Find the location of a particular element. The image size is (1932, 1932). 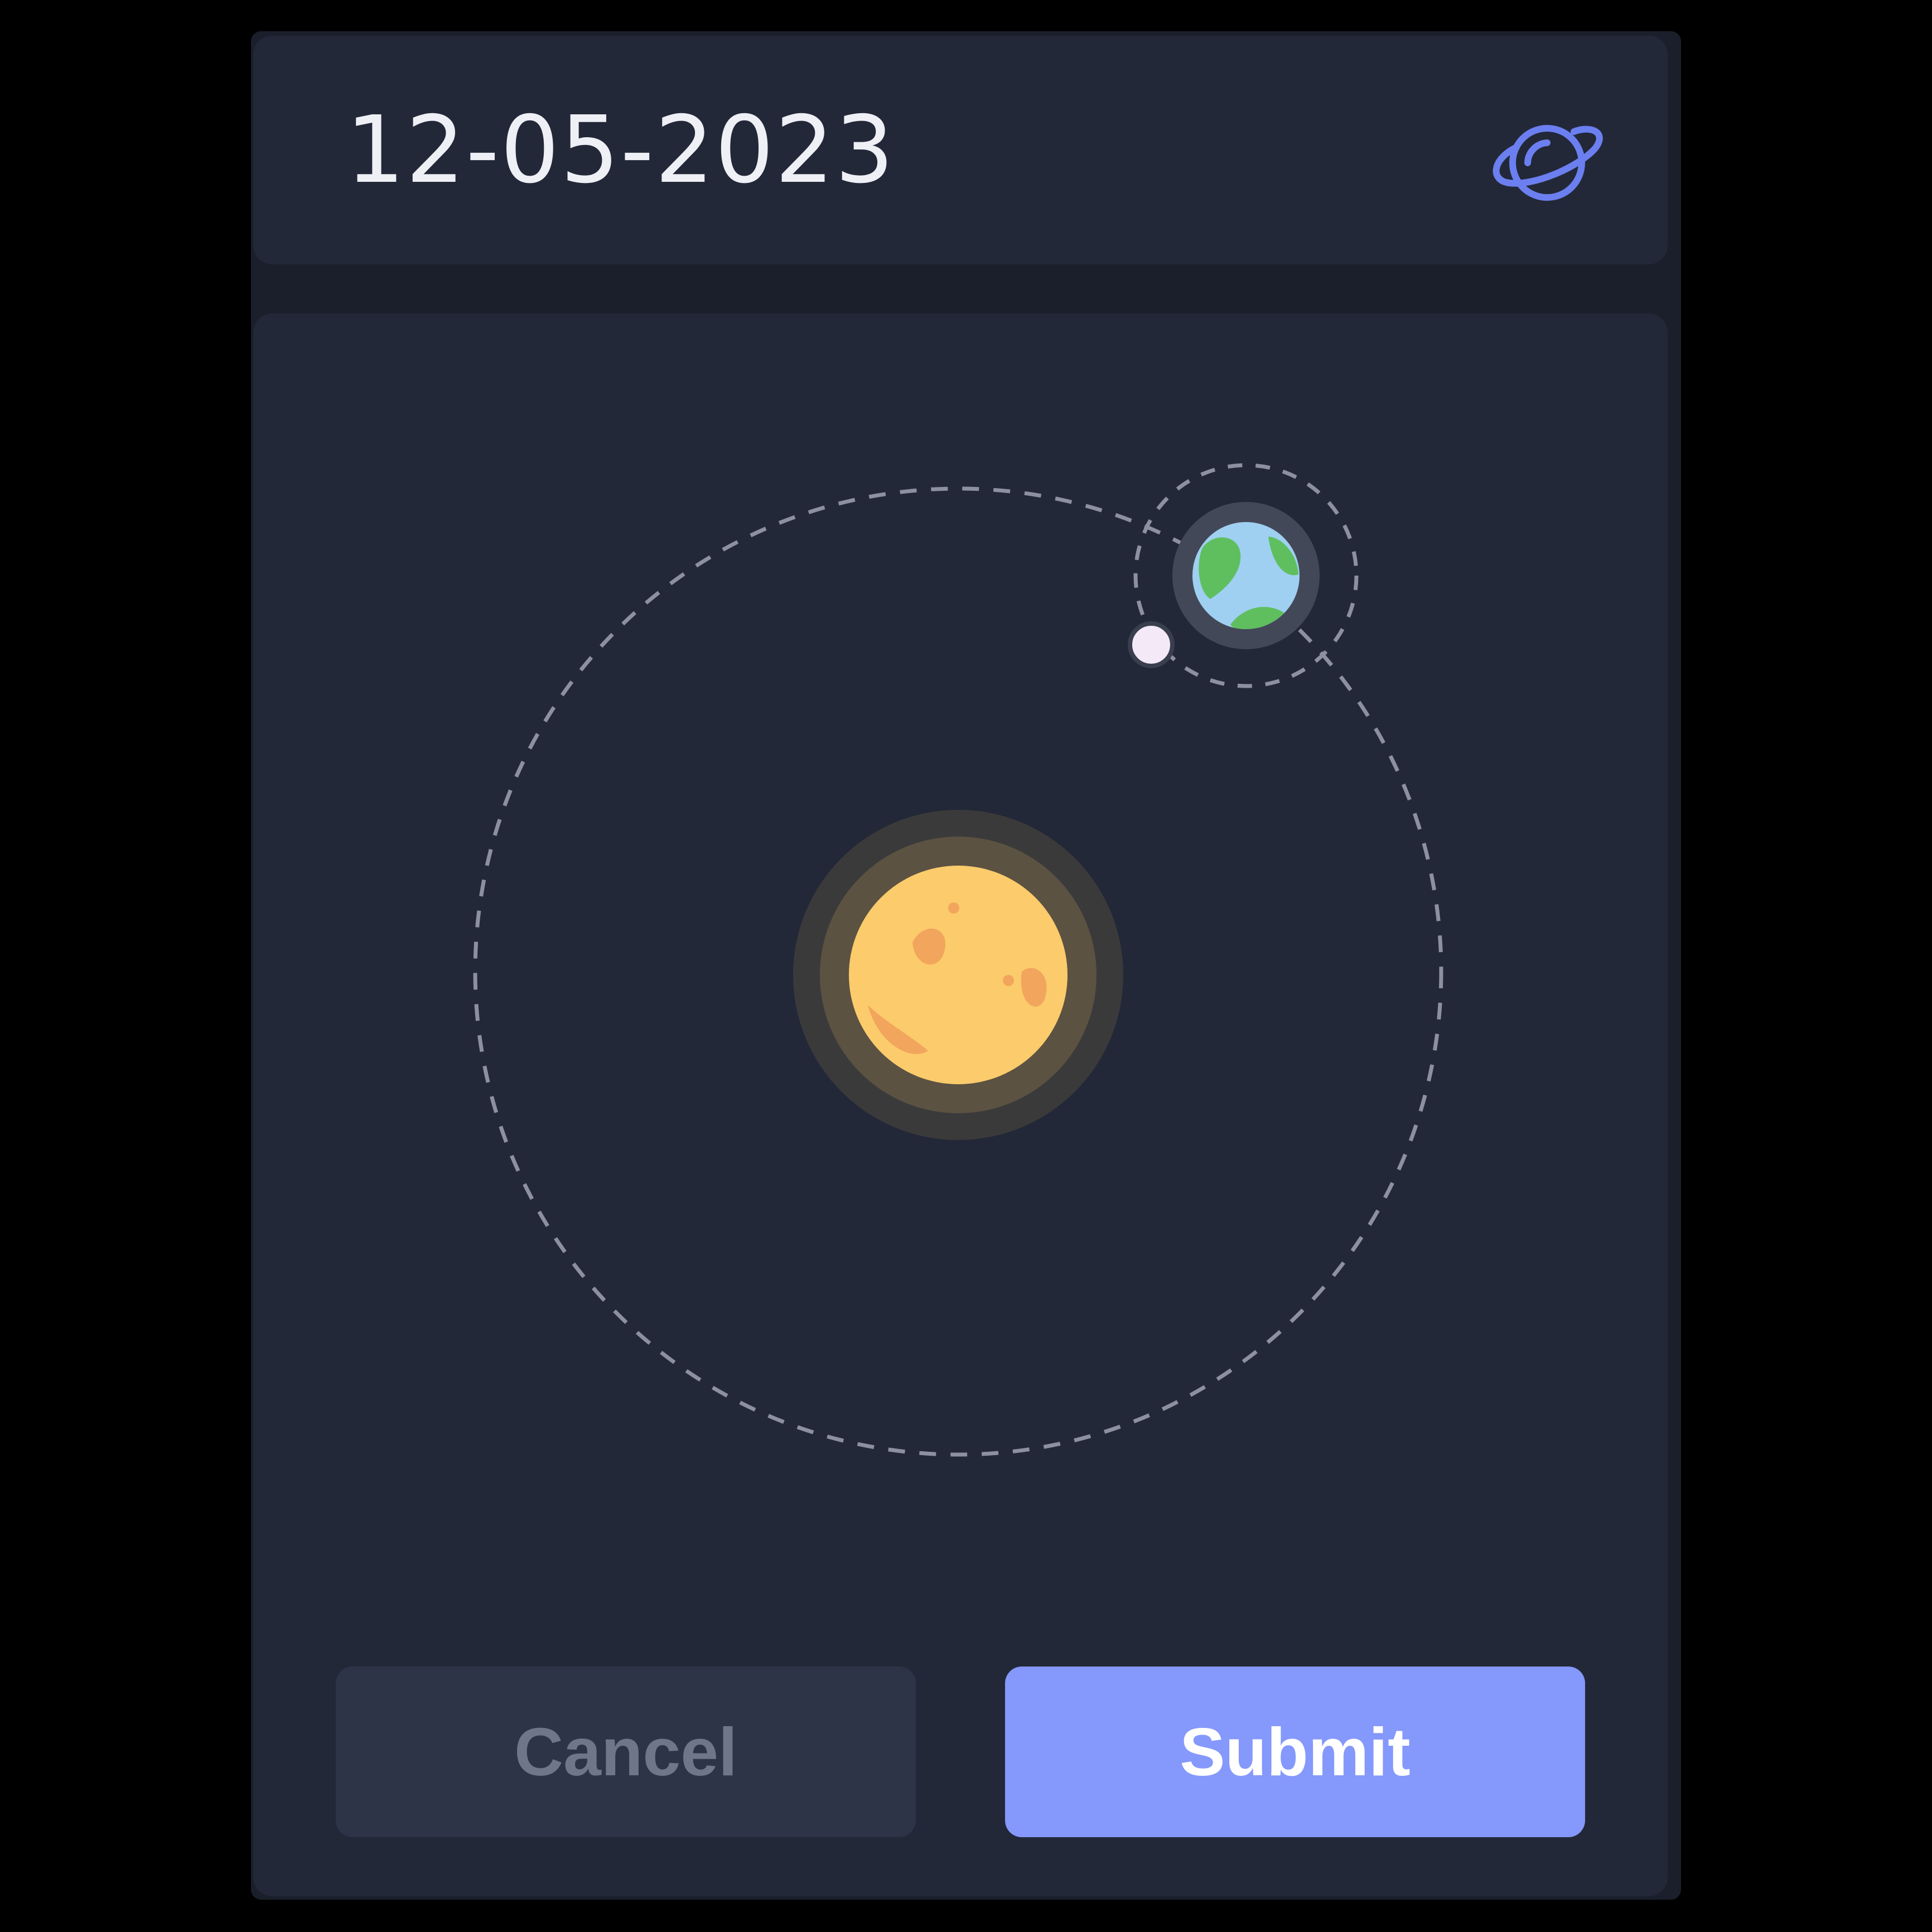

cancel-button: Cancel is located at coordinates (626, 1752).